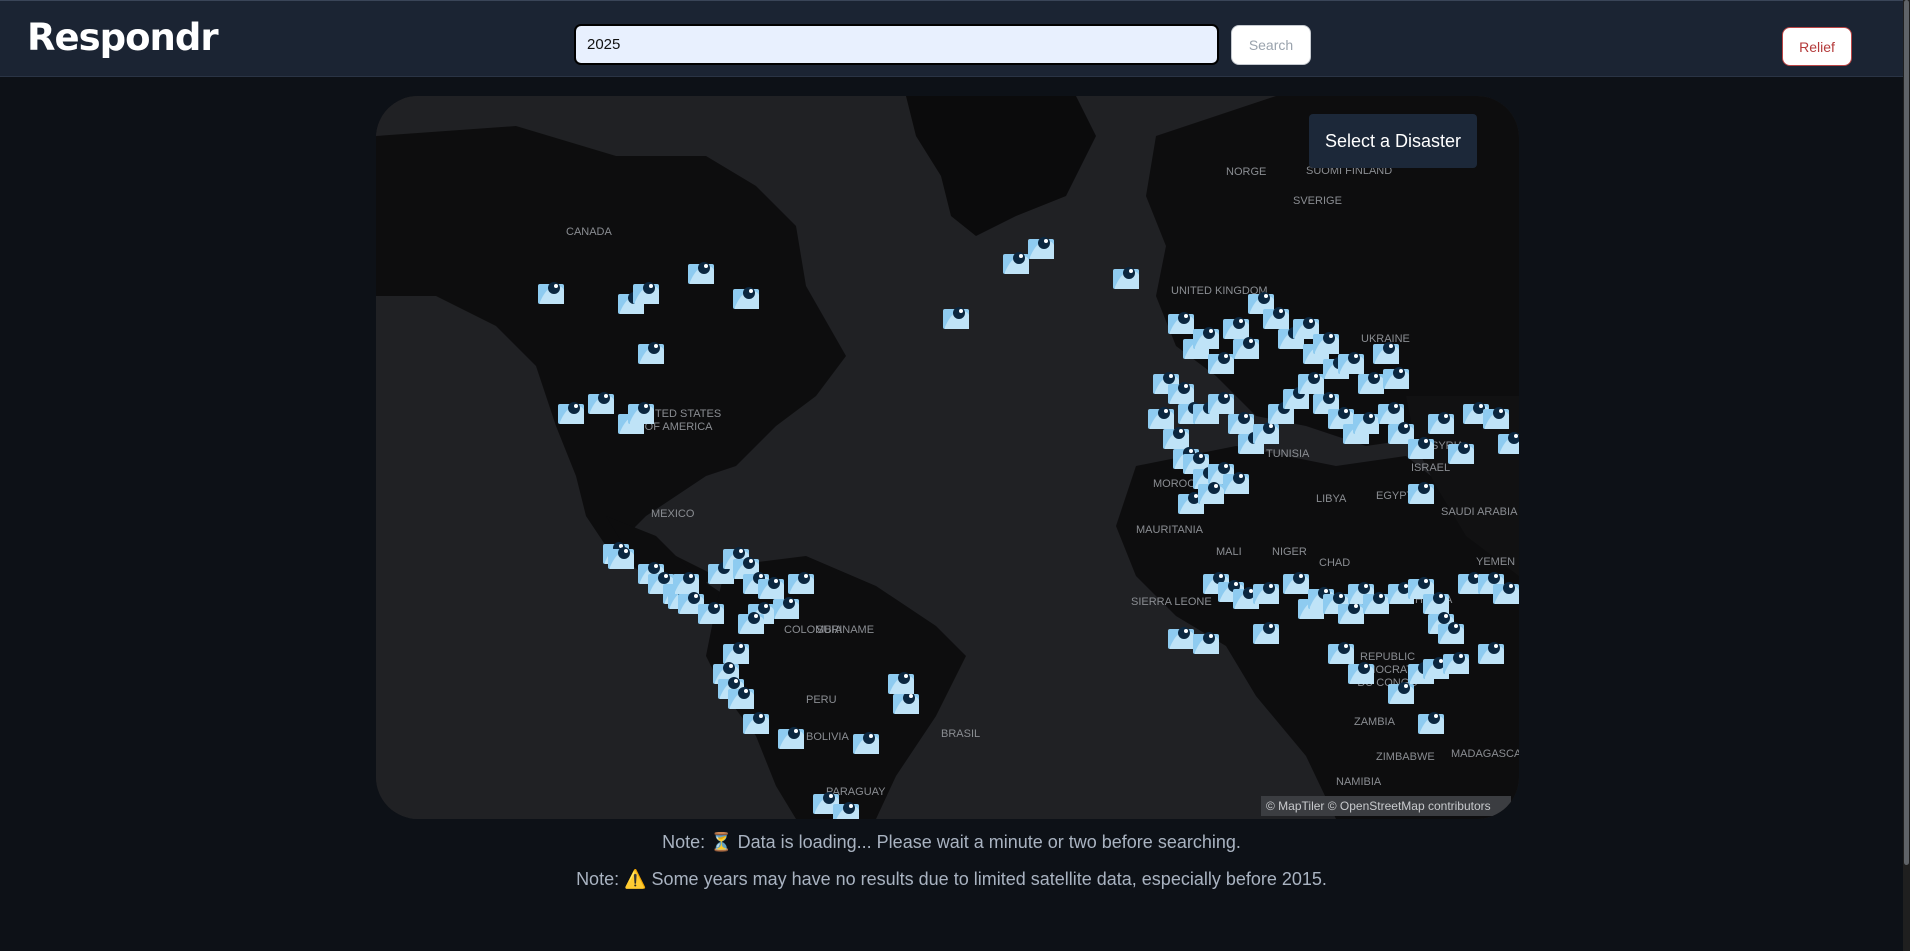  What do you see at coordinates (1335, 563) in the screenshot?
I see `label-chad: CHAD` at bounding box center [1335, 563].